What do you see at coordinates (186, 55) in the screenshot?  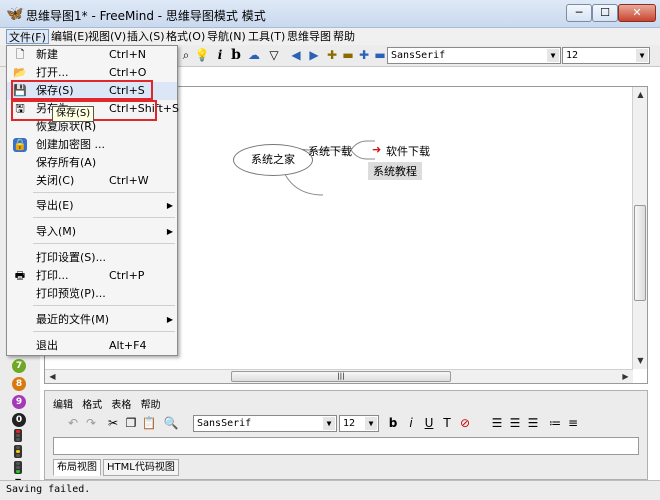 I see `zoom-icon: ⌕` at bounding box center [186, 55].